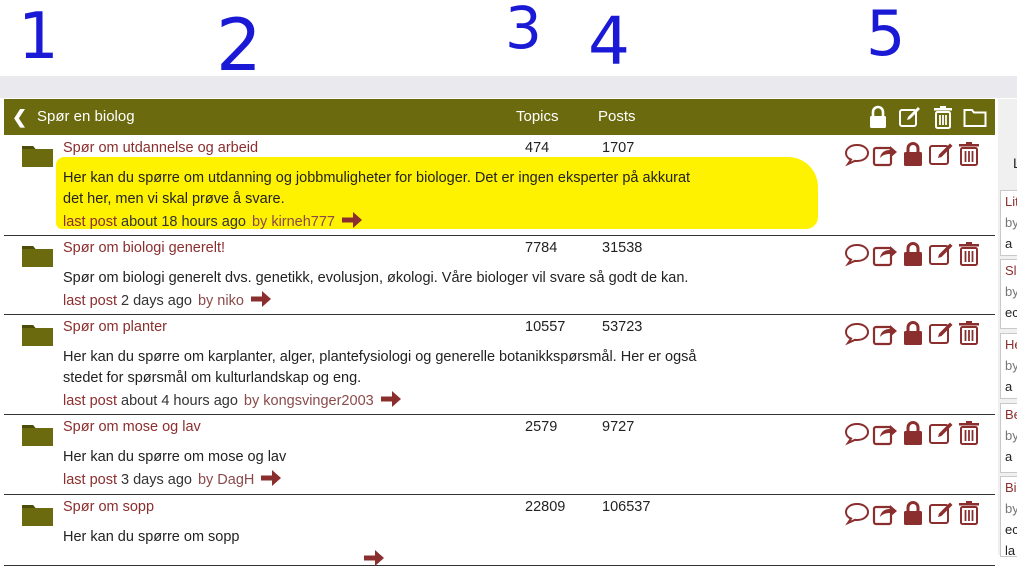  I want to click on sidebar-recent-item: Sl by ec, so click(1008, 294).